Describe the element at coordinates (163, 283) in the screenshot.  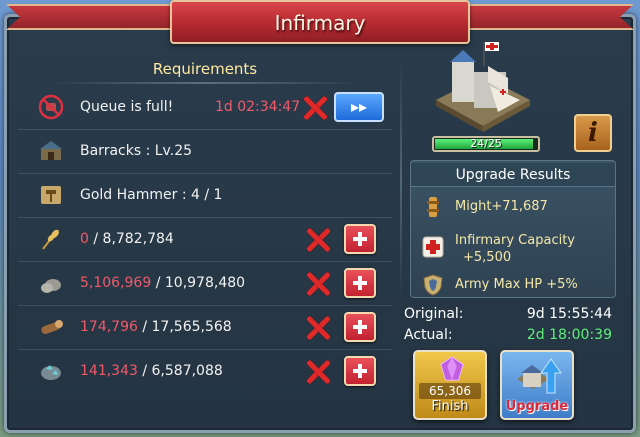
I see `stone-requirement-text: 5,106,969 / 10,978,480` at that location.